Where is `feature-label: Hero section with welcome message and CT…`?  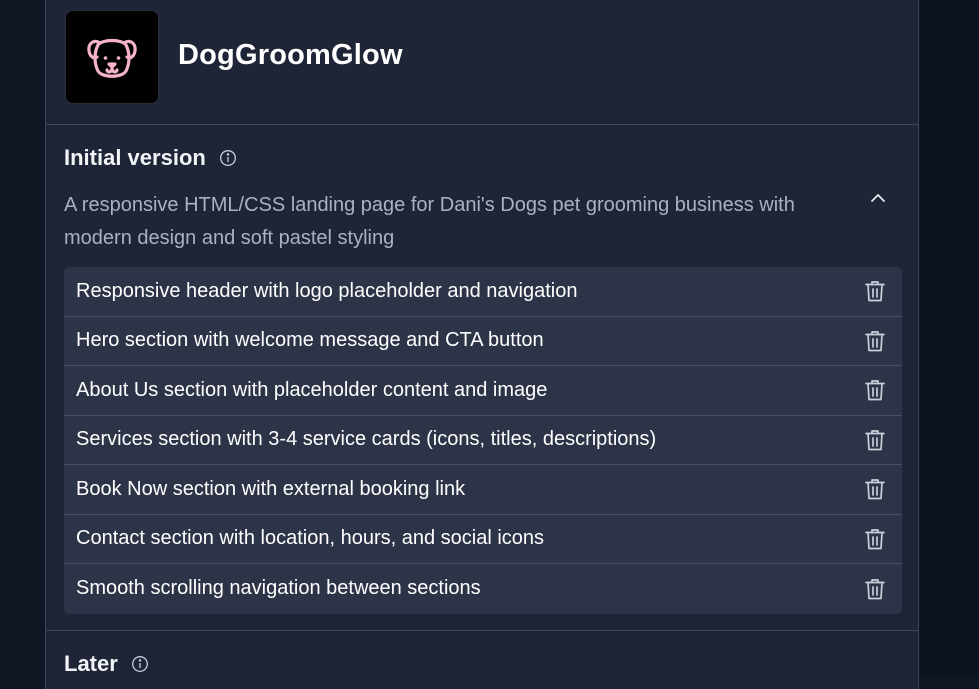 feature-label: Hero section with welcome message and CT… is located at coordinates (310, 340).